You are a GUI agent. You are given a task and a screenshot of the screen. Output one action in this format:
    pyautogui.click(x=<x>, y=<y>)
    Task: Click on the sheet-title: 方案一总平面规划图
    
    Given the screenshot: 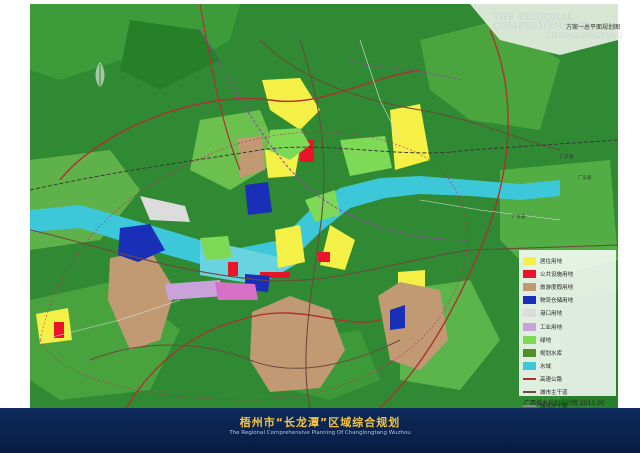 What is the action you would take?
    pyautogui.click(x=593, y=27)
    